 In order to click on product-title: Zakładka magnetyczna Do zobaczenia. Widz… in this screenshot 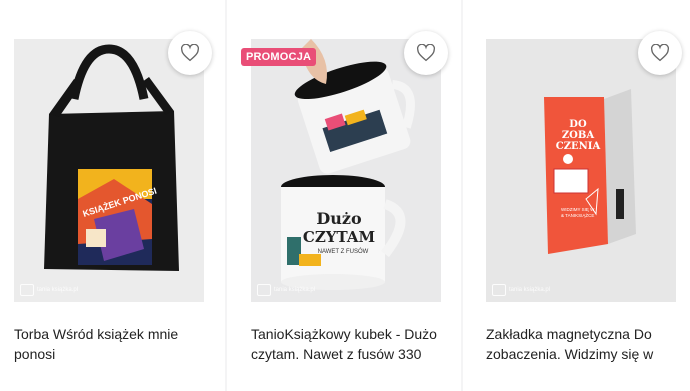, I will do `click(586, 344)`.